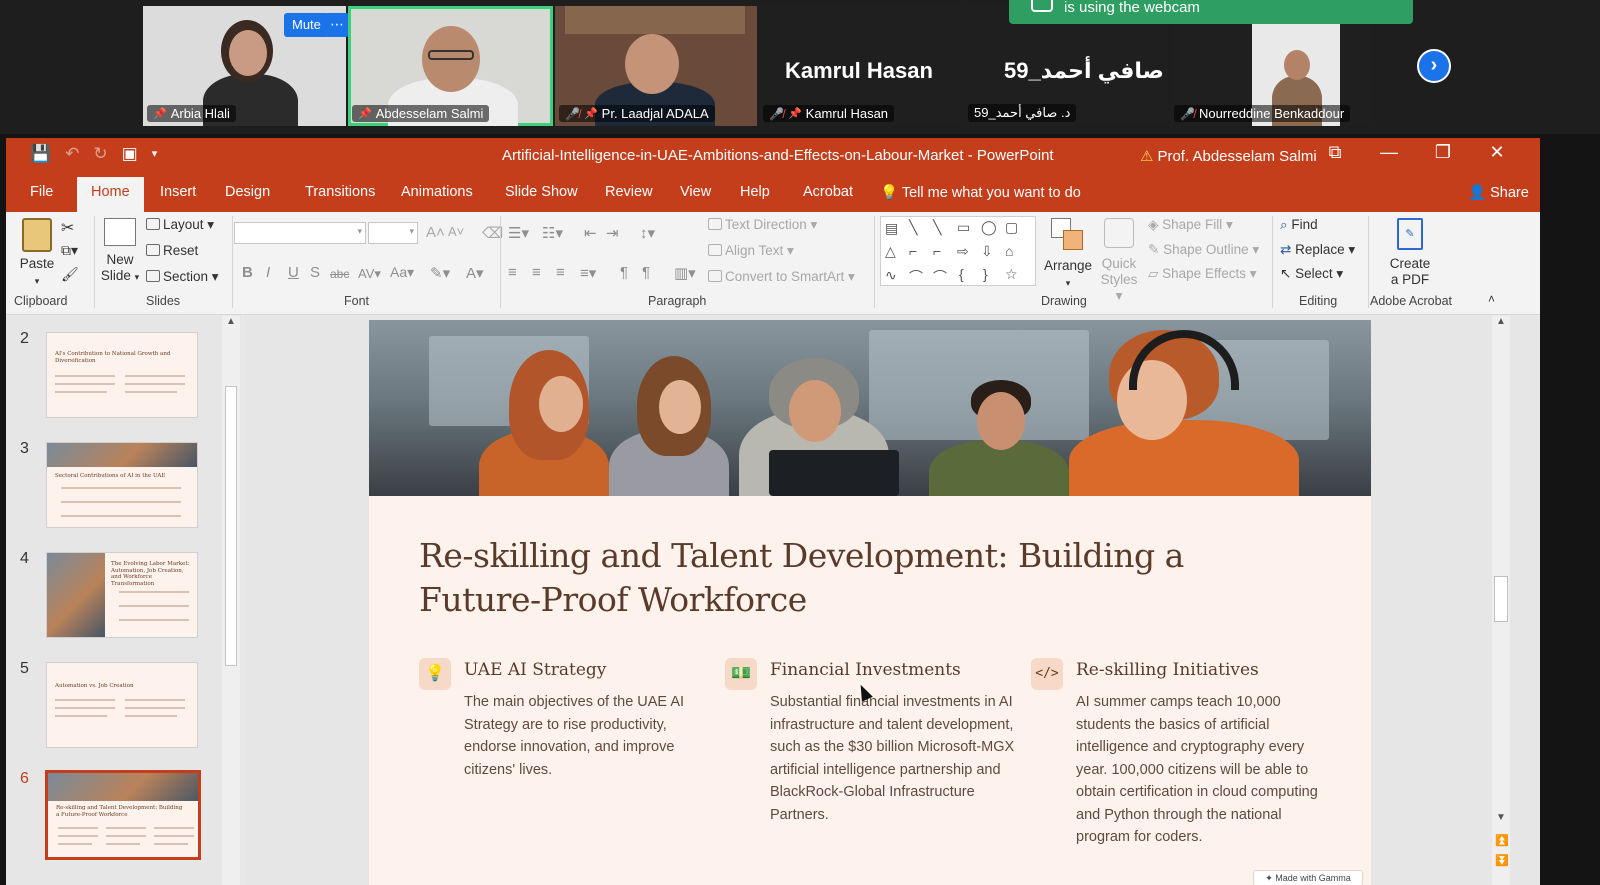 This screenshot has height=885, width=1600. I want to click on ltr-icon: ¶, so click(624, 272).